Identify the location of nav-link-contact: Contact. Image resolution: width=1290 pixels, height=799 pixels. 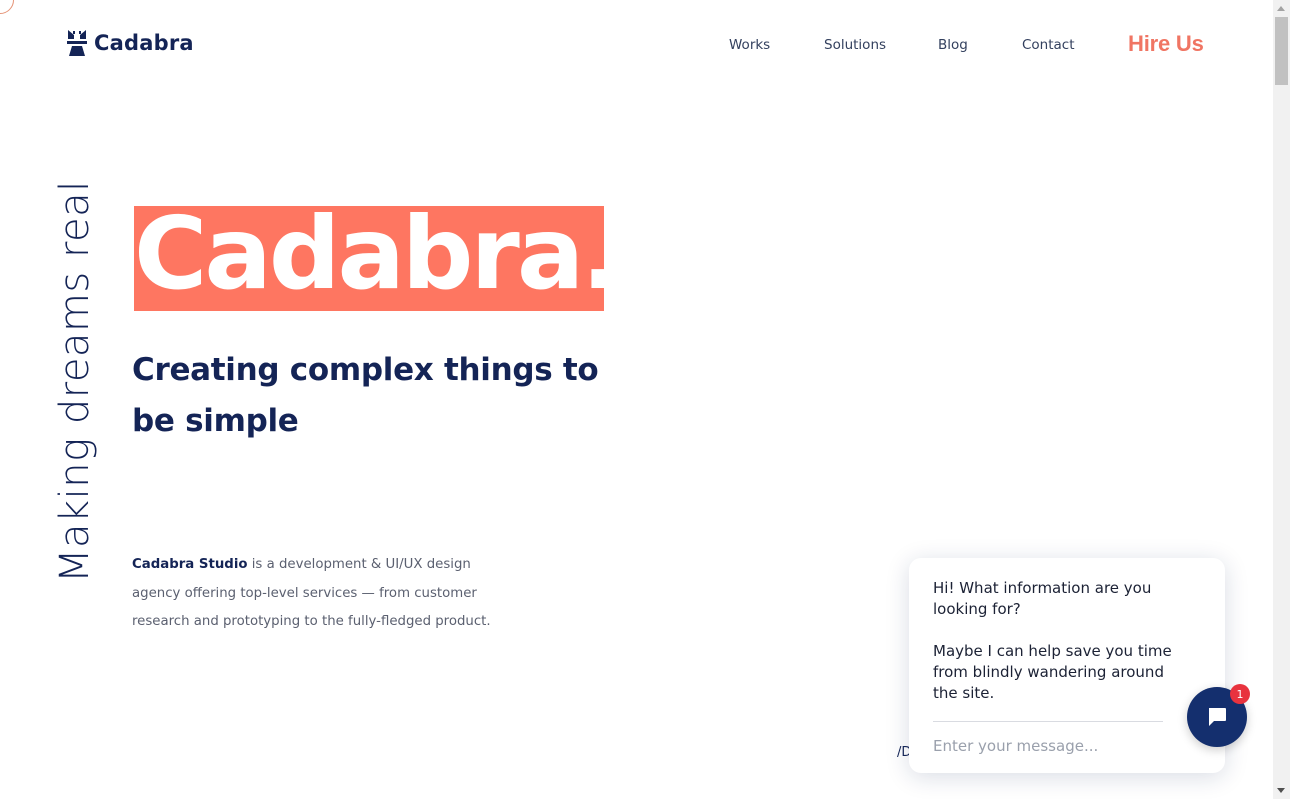
(1048, 45).